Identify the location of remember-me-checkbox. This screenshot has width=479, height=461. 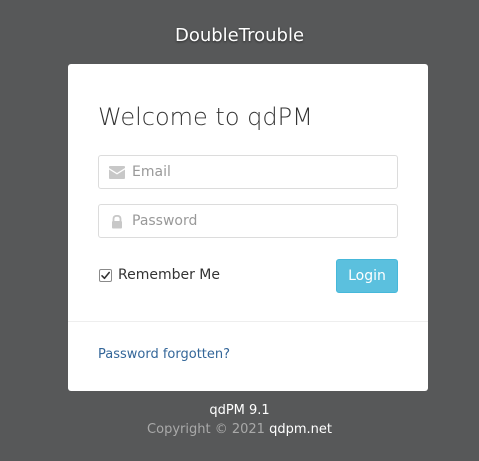
(105, 275).